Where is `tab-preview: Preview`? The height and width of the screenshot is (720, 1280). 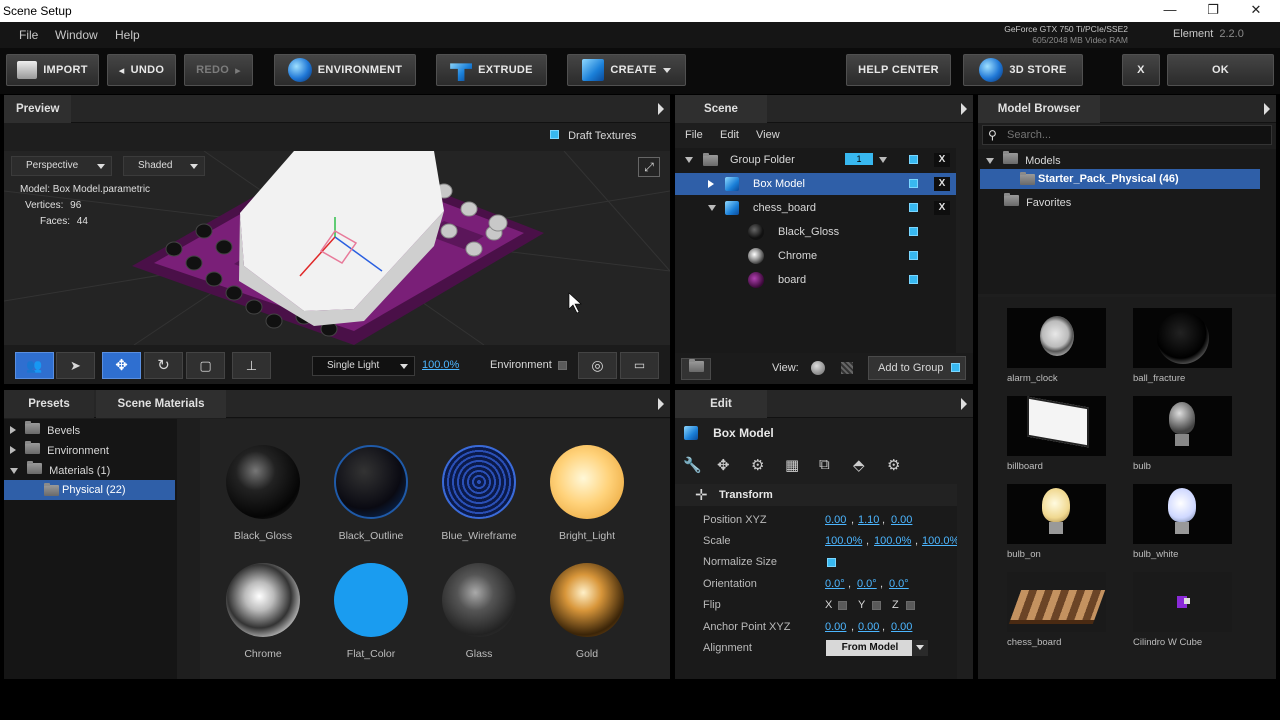
tab-preview: Preview is located at coordinates (38, 109).